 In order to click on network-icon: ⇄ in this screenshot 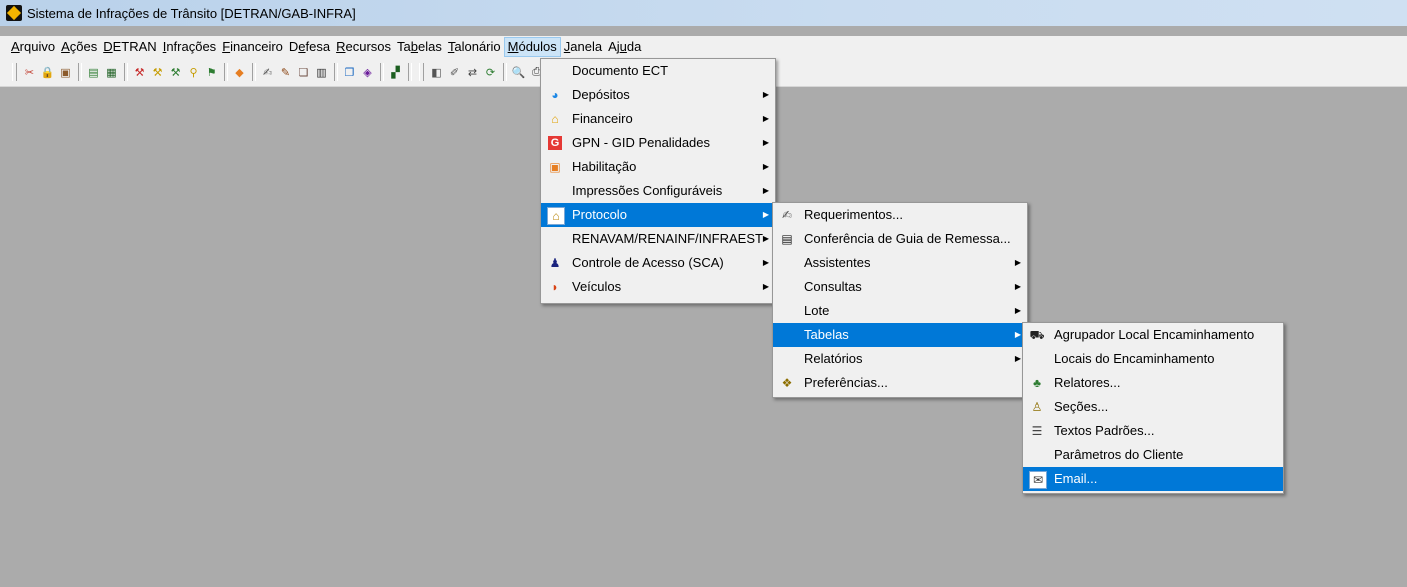, I will do `click(472, 72)`.